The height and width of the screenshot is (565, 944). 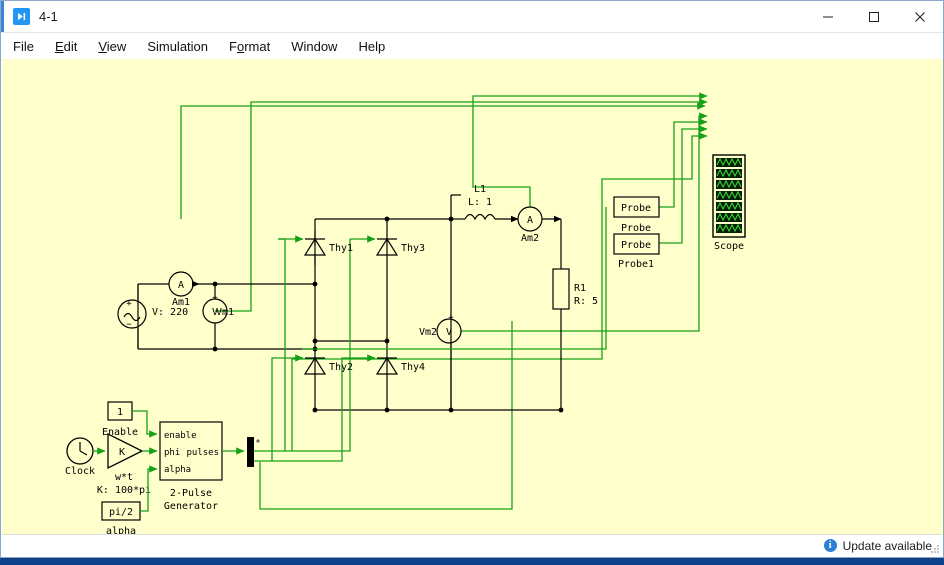 I want to click on menu-view-label: iew, so click(x=116, y=46).